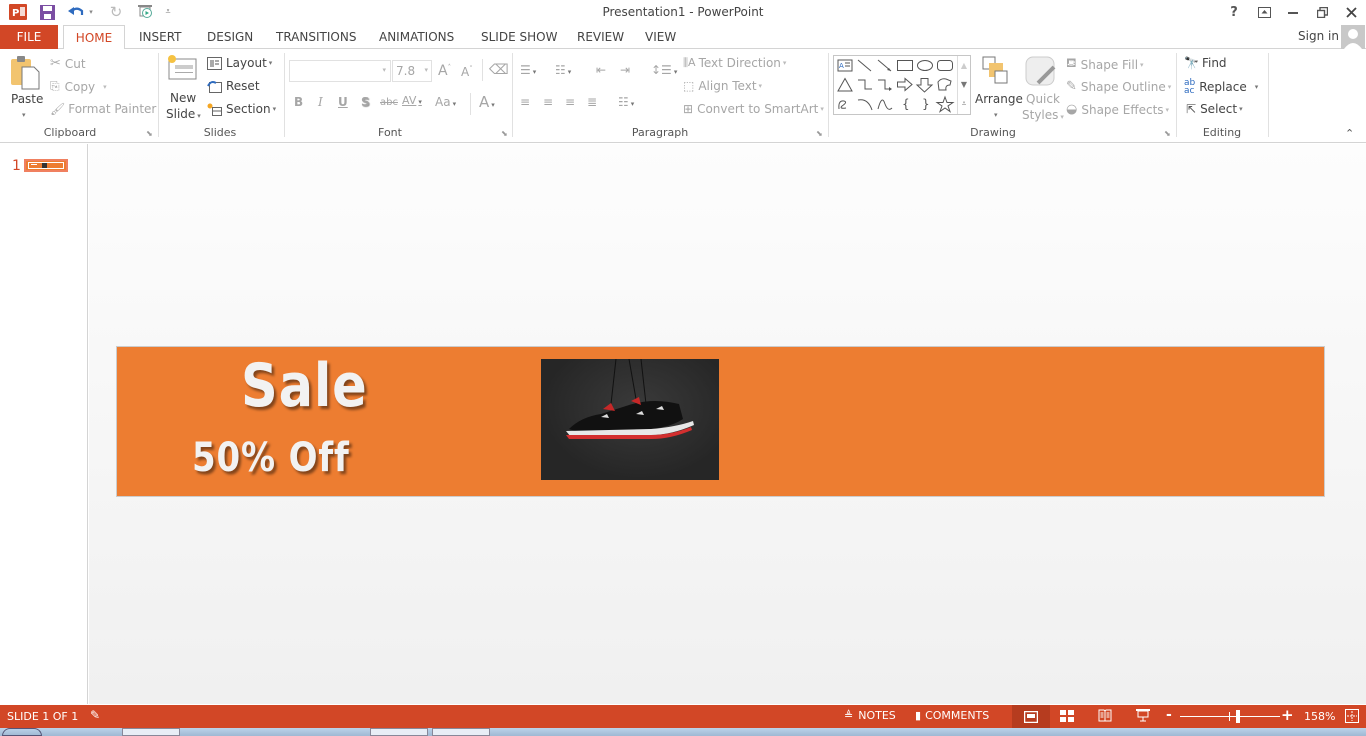  What do you see at coordinates (1264, 12) in the screenshot?
I see `ribbon-display-options-icon` at bounding box center [1264, 12].